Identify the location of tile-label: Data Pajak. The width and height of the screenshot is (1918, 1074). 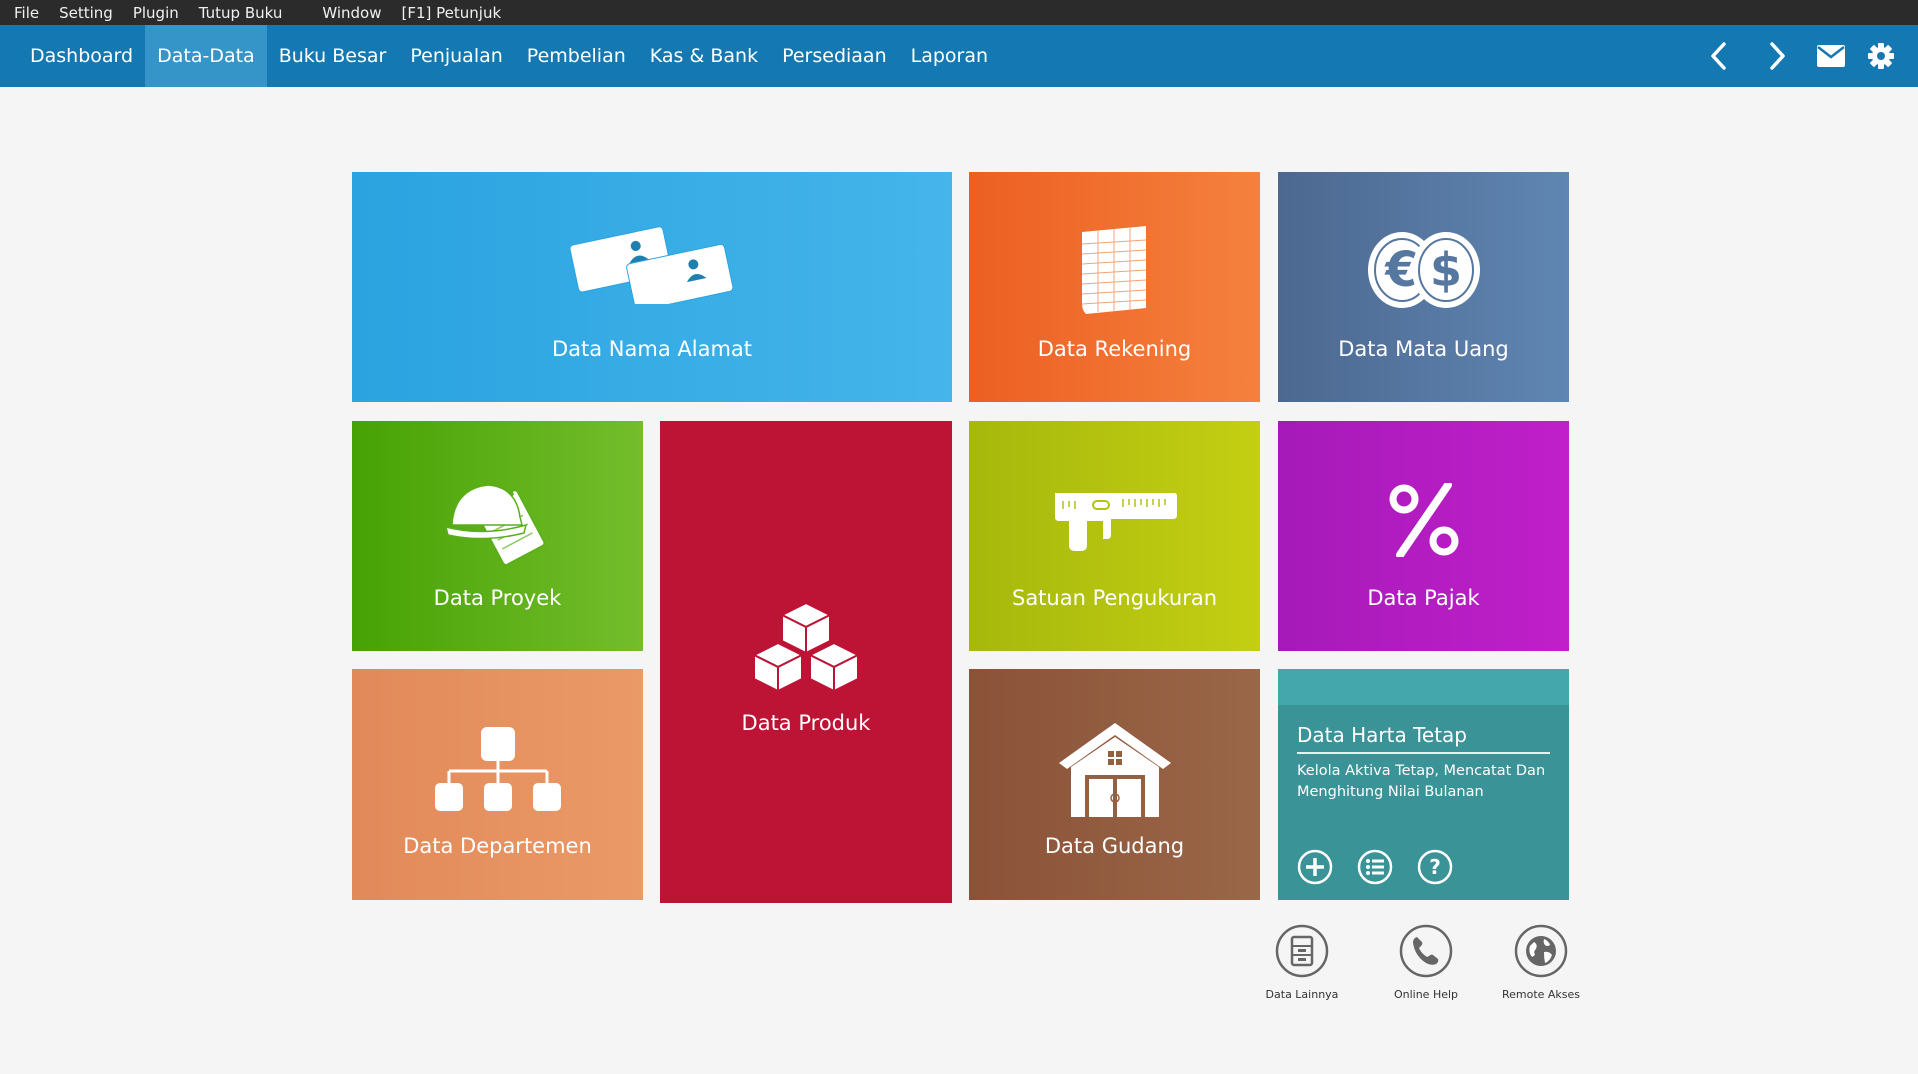
(1423, 598).